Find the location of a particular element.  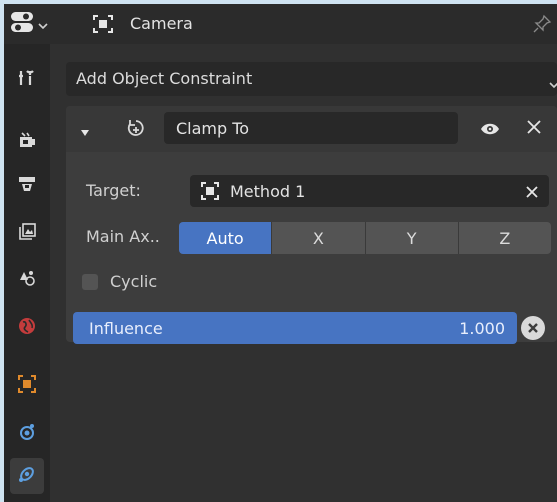

disclosure-triangle-icon is located at coordinates (85, 132).